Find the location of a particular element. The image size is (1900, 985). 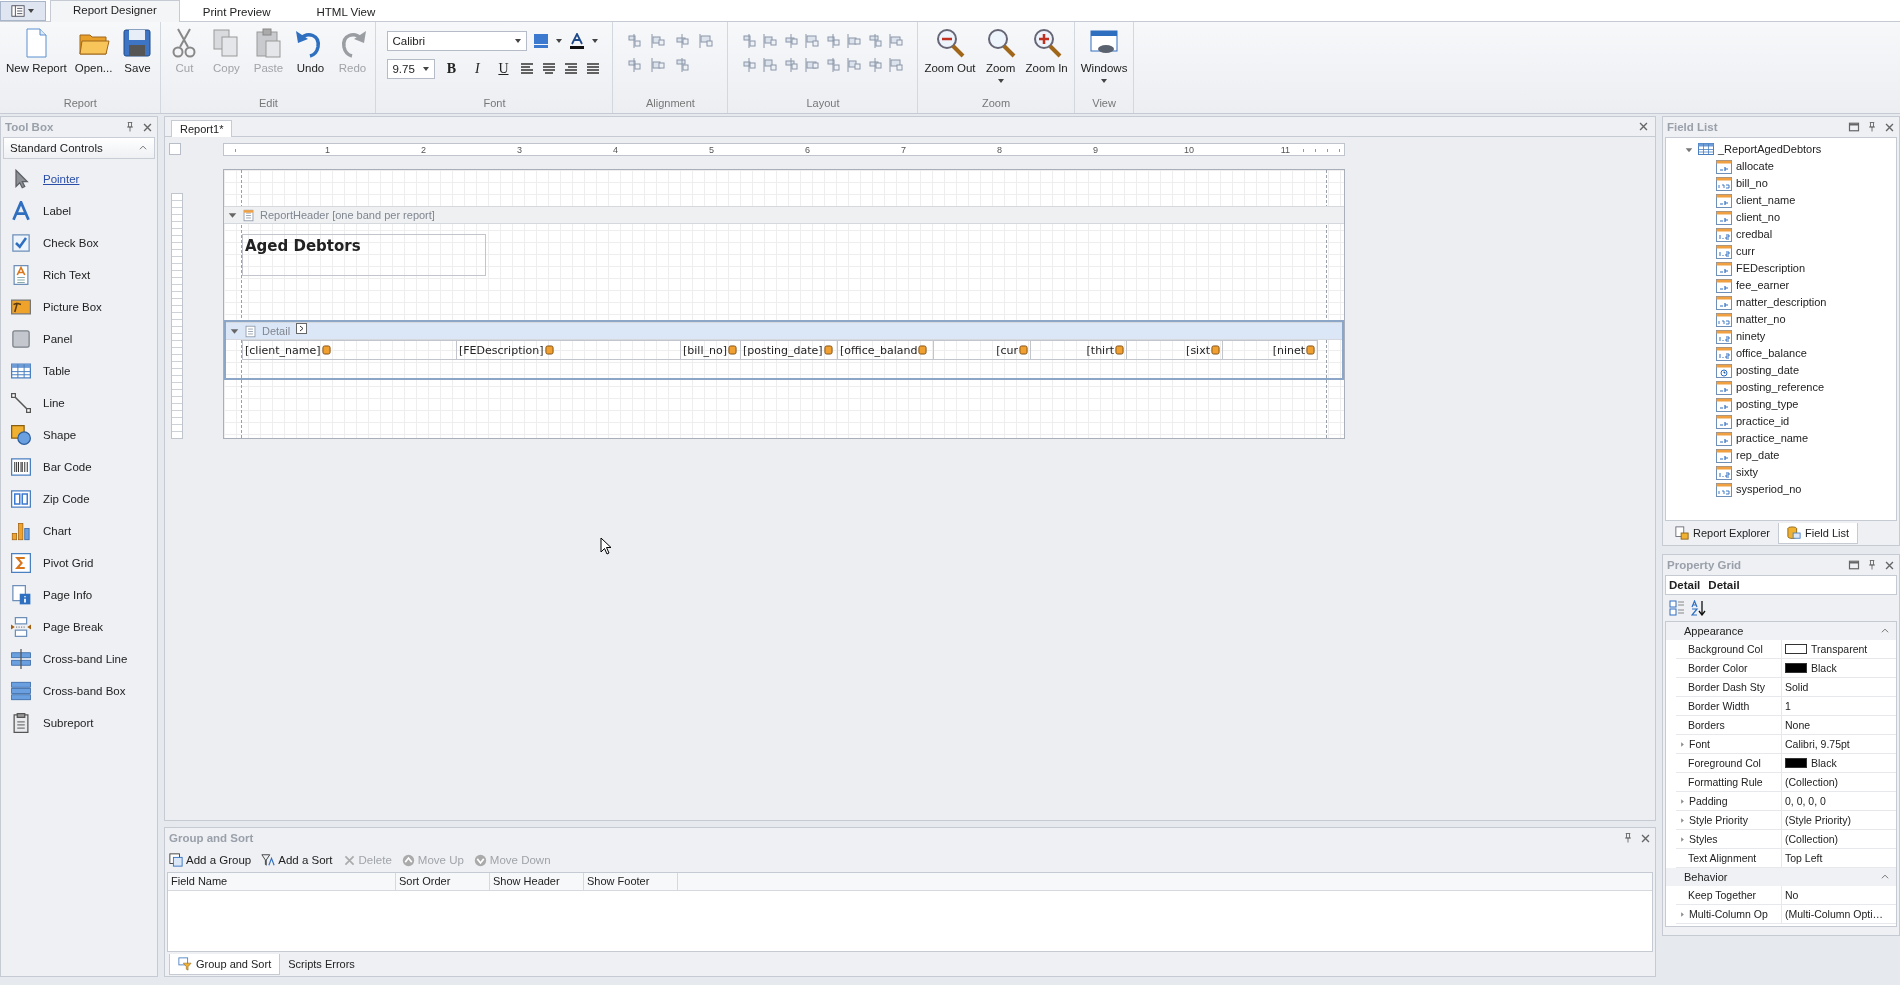

ribbon-button: Windows is located at coordinates (1104, 56).